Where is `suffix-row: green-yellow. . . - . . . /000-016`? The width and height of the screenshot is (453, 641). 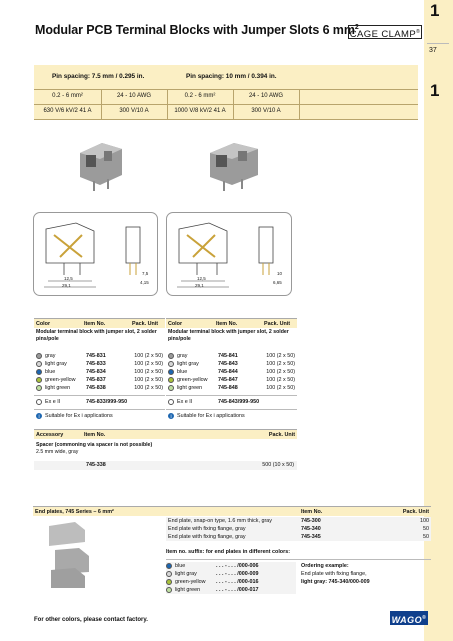
suffix-row: green-yellow. . . - . . . /000-016 is located at coordinates (231, 582).